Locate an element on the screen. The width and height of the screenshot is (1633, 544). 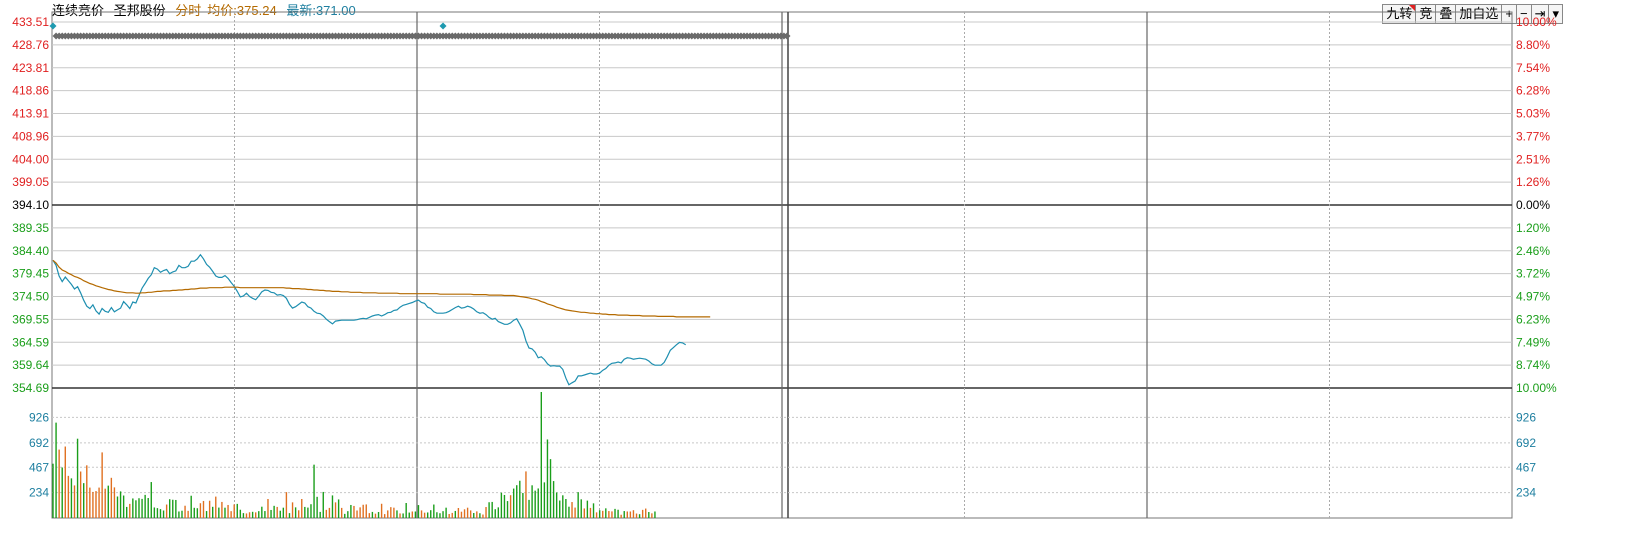
price-tick-label-left: 364.59 is located at coordinates (30, 342).